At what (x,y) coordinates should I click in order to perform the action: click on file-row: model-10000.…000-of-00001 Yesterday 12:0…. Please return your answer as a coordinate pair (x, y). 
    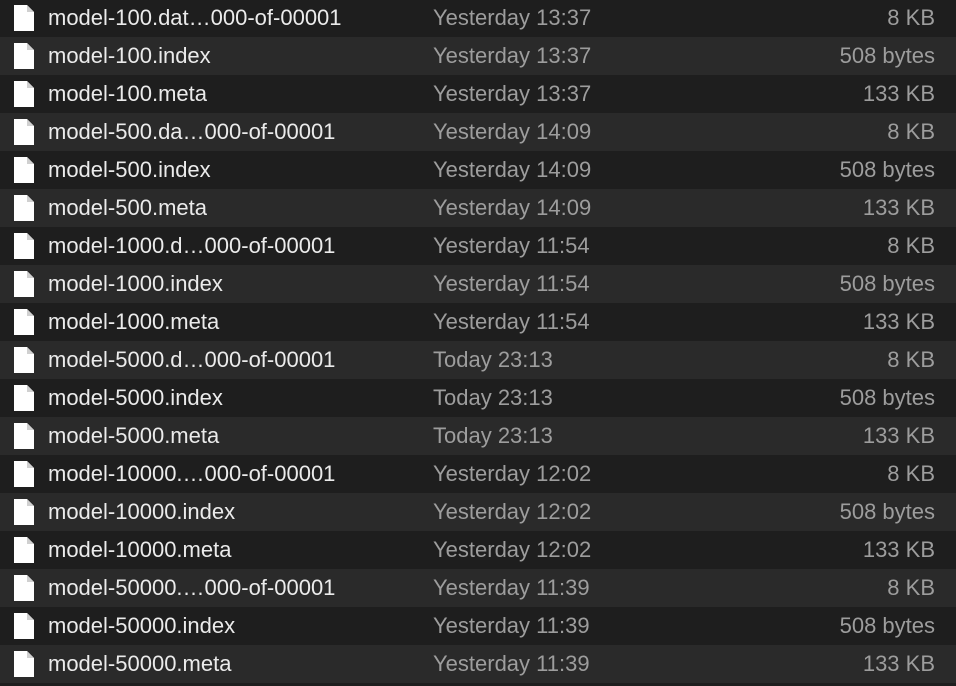
    Looking at the image, I should click on (478, 474).